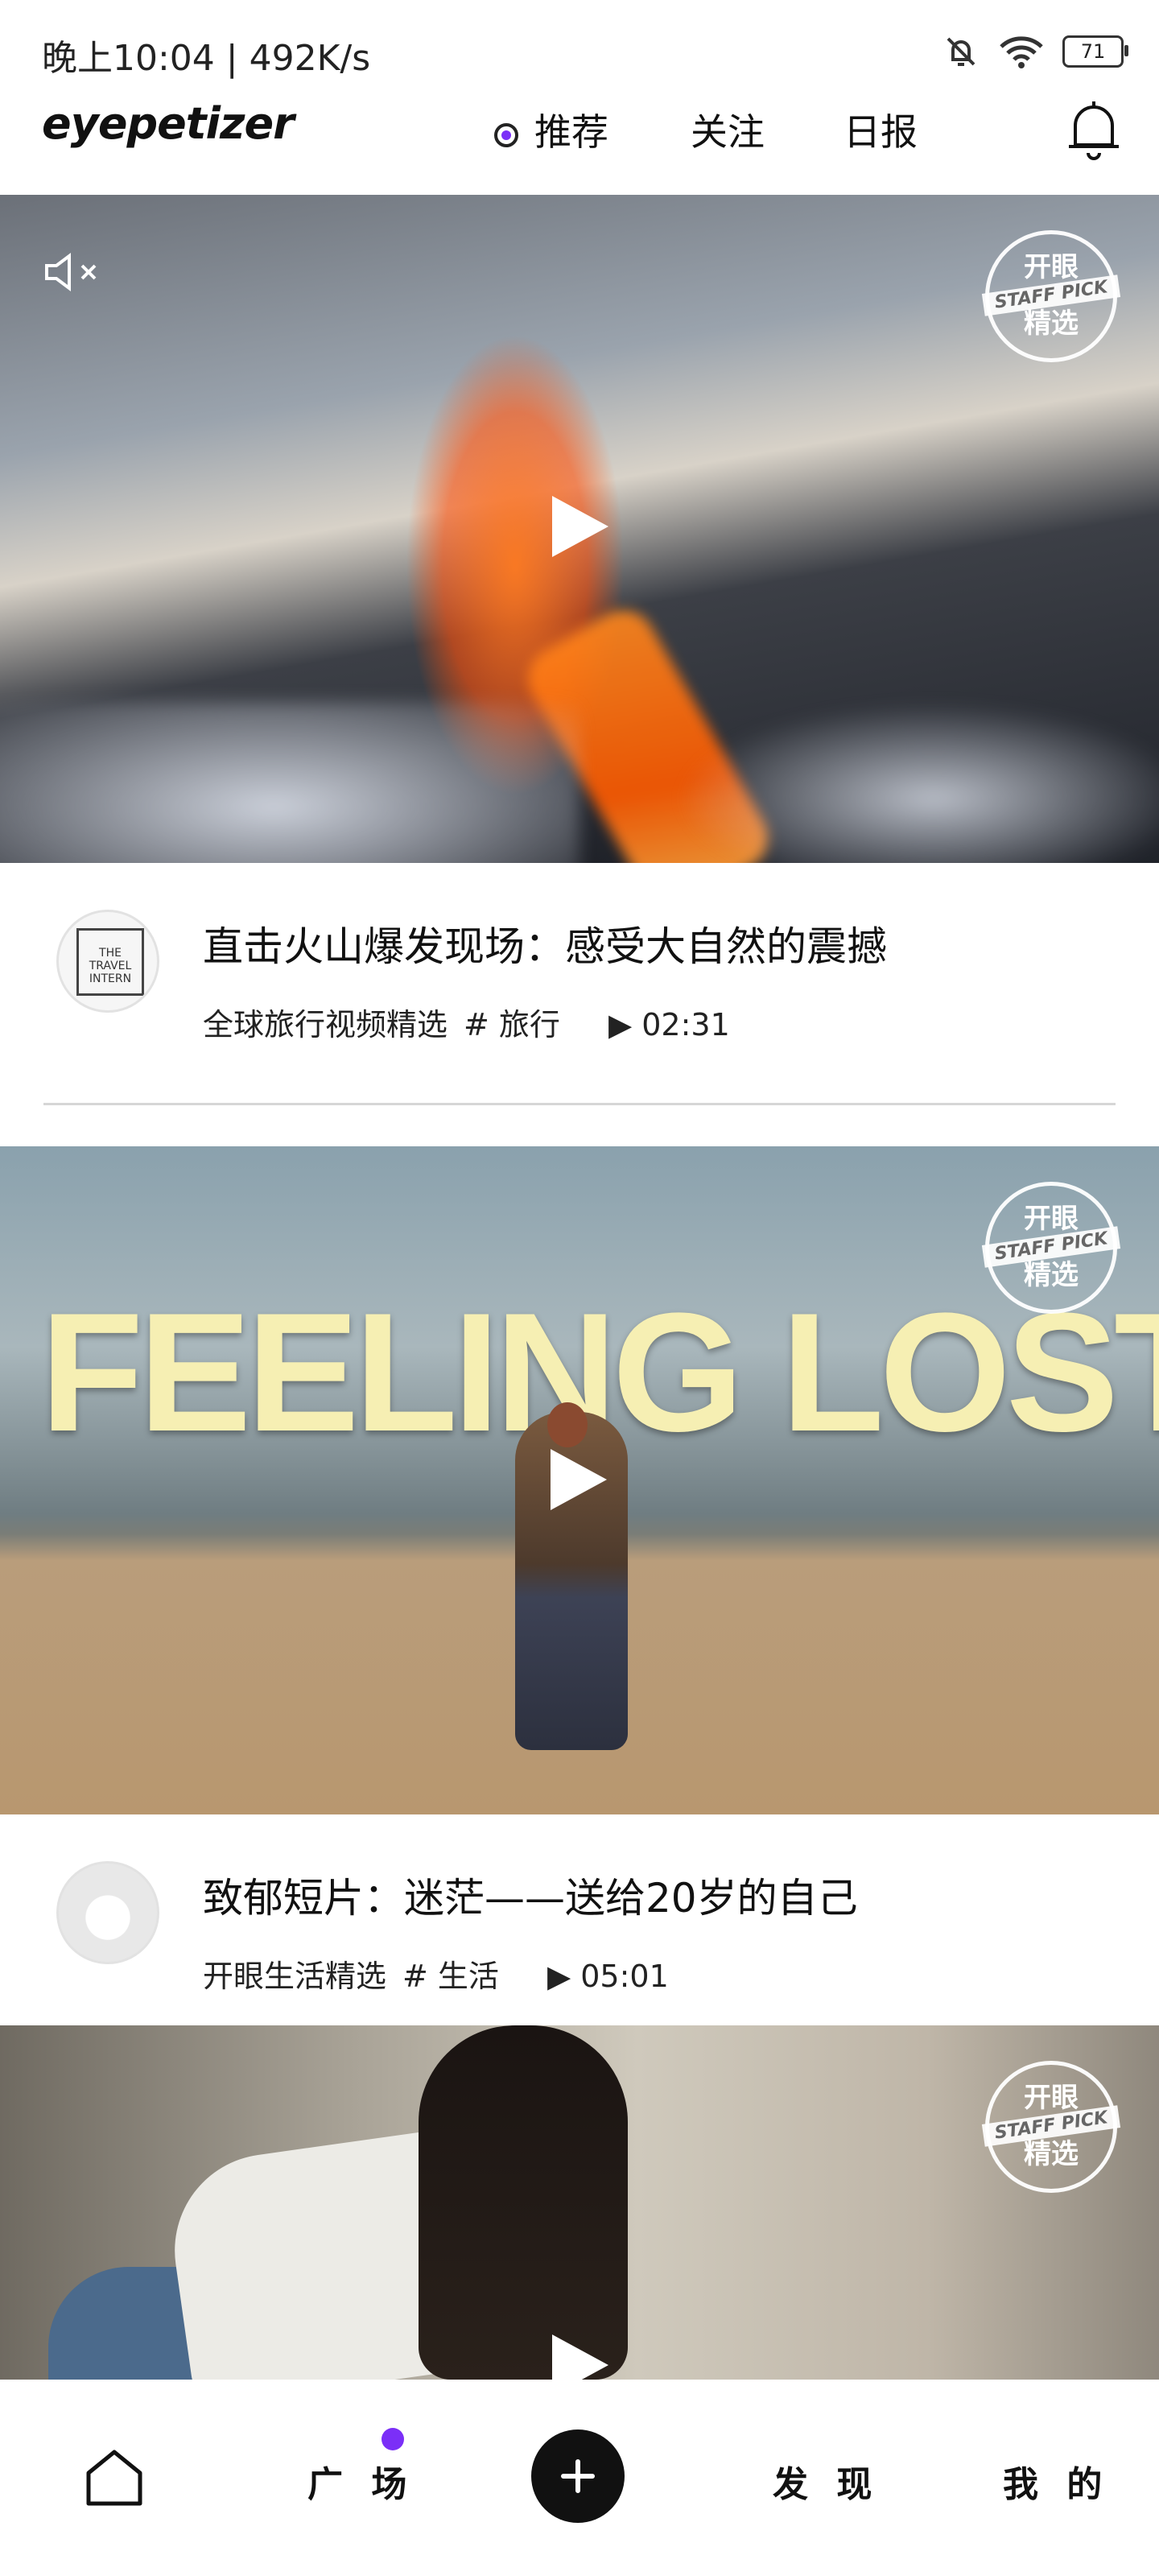 Image resolution: width=1159 pixels, height=2576 pixels. What do you see at coordinates (361, 2481) in the screenshot?
I see `tab-square: 广 场` at bounding box center [361, 2481].